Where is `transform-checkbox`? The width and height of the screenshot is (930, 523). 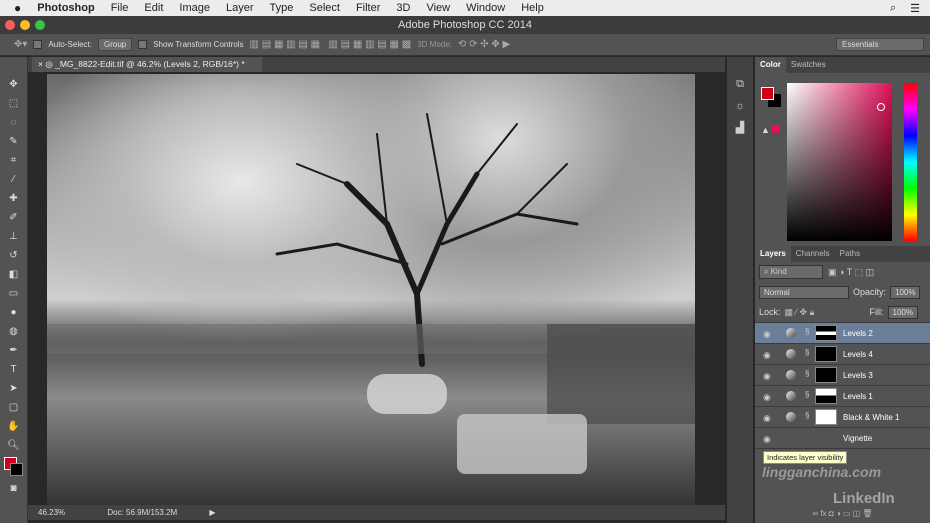 transform-checkbox is located at coordinates (143, 44).